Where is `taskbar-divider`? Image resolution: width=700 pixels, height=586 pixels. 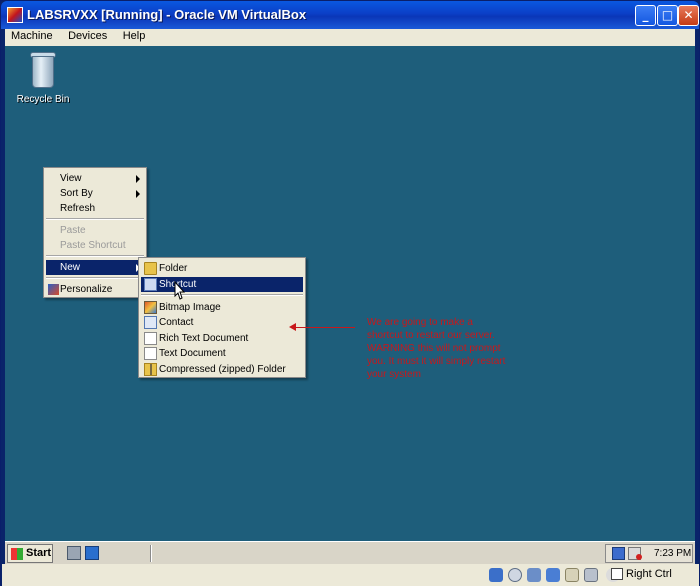
taskbar-divider is located at coordinates (151, 553).